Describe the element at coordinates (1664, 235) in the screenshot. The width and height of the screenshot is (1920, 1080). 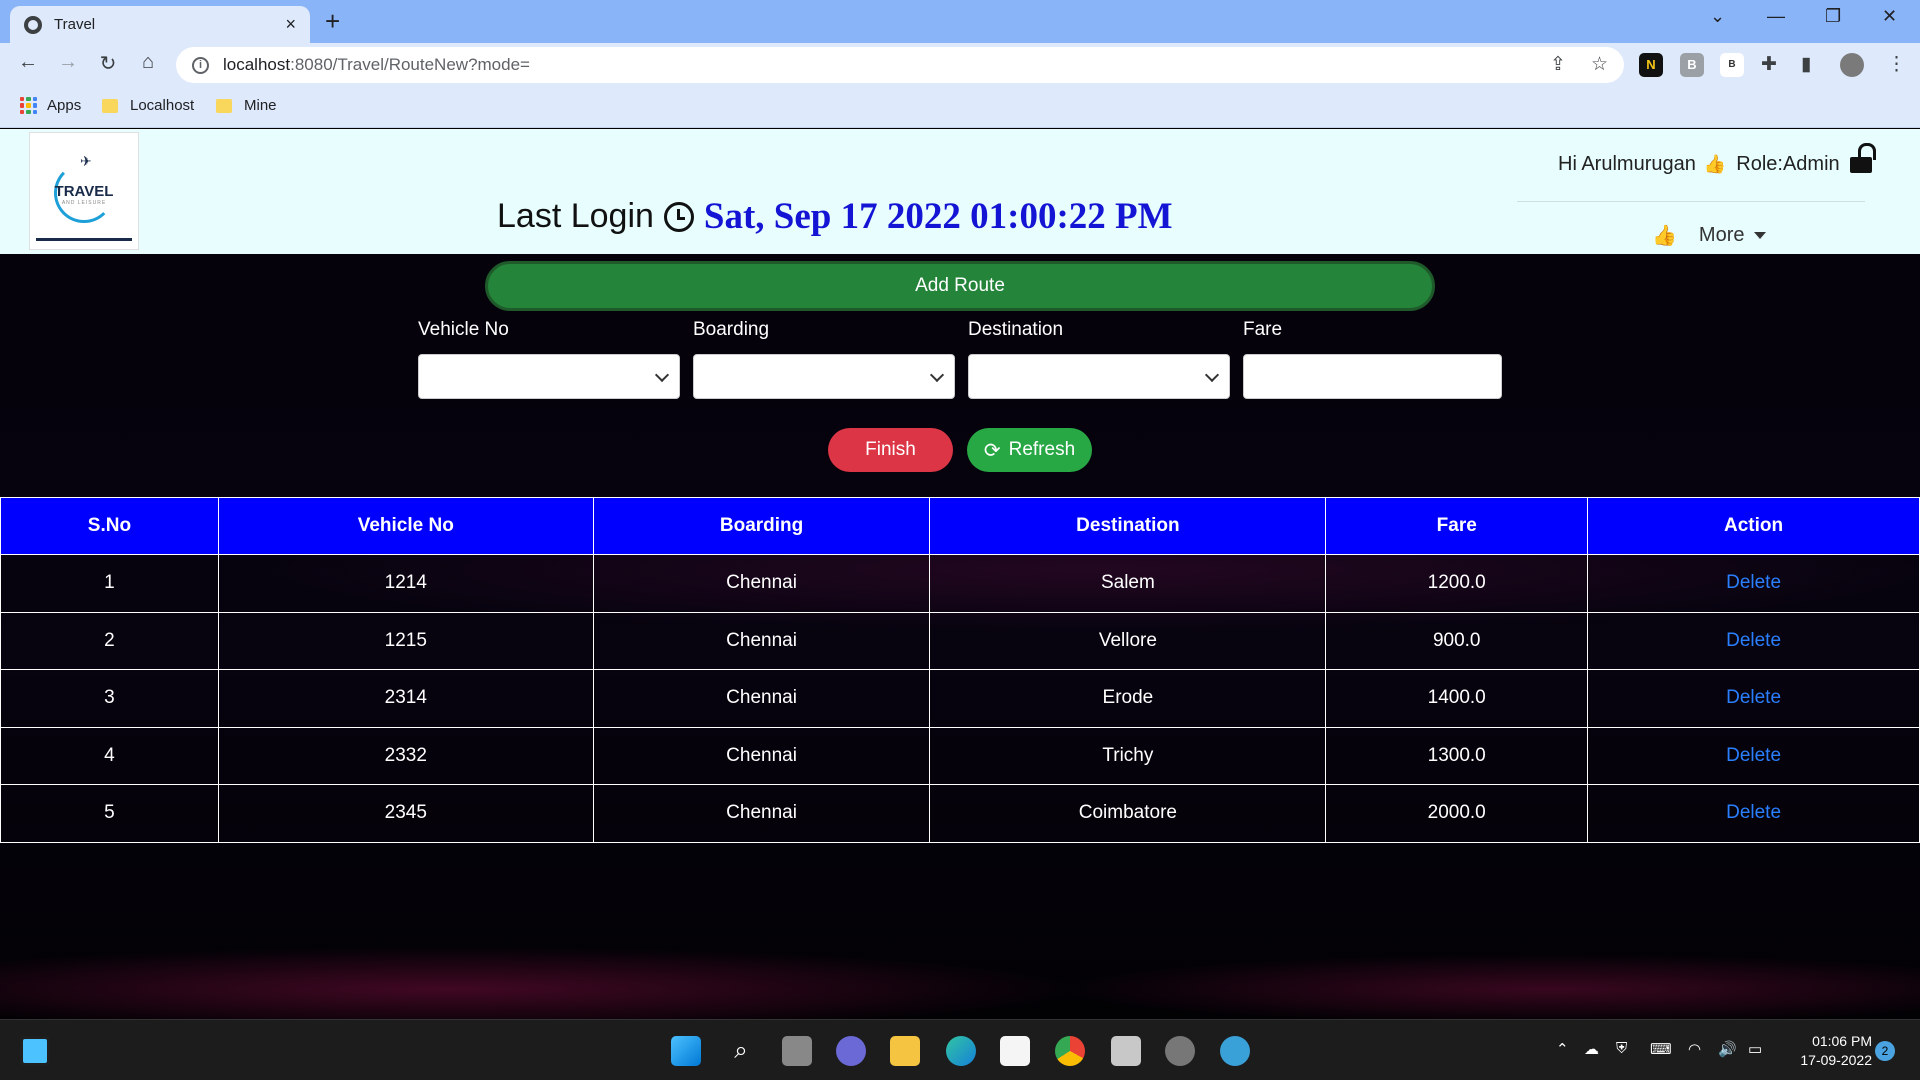
I see `thumbs-up-outline-icon: 👍` at that location.